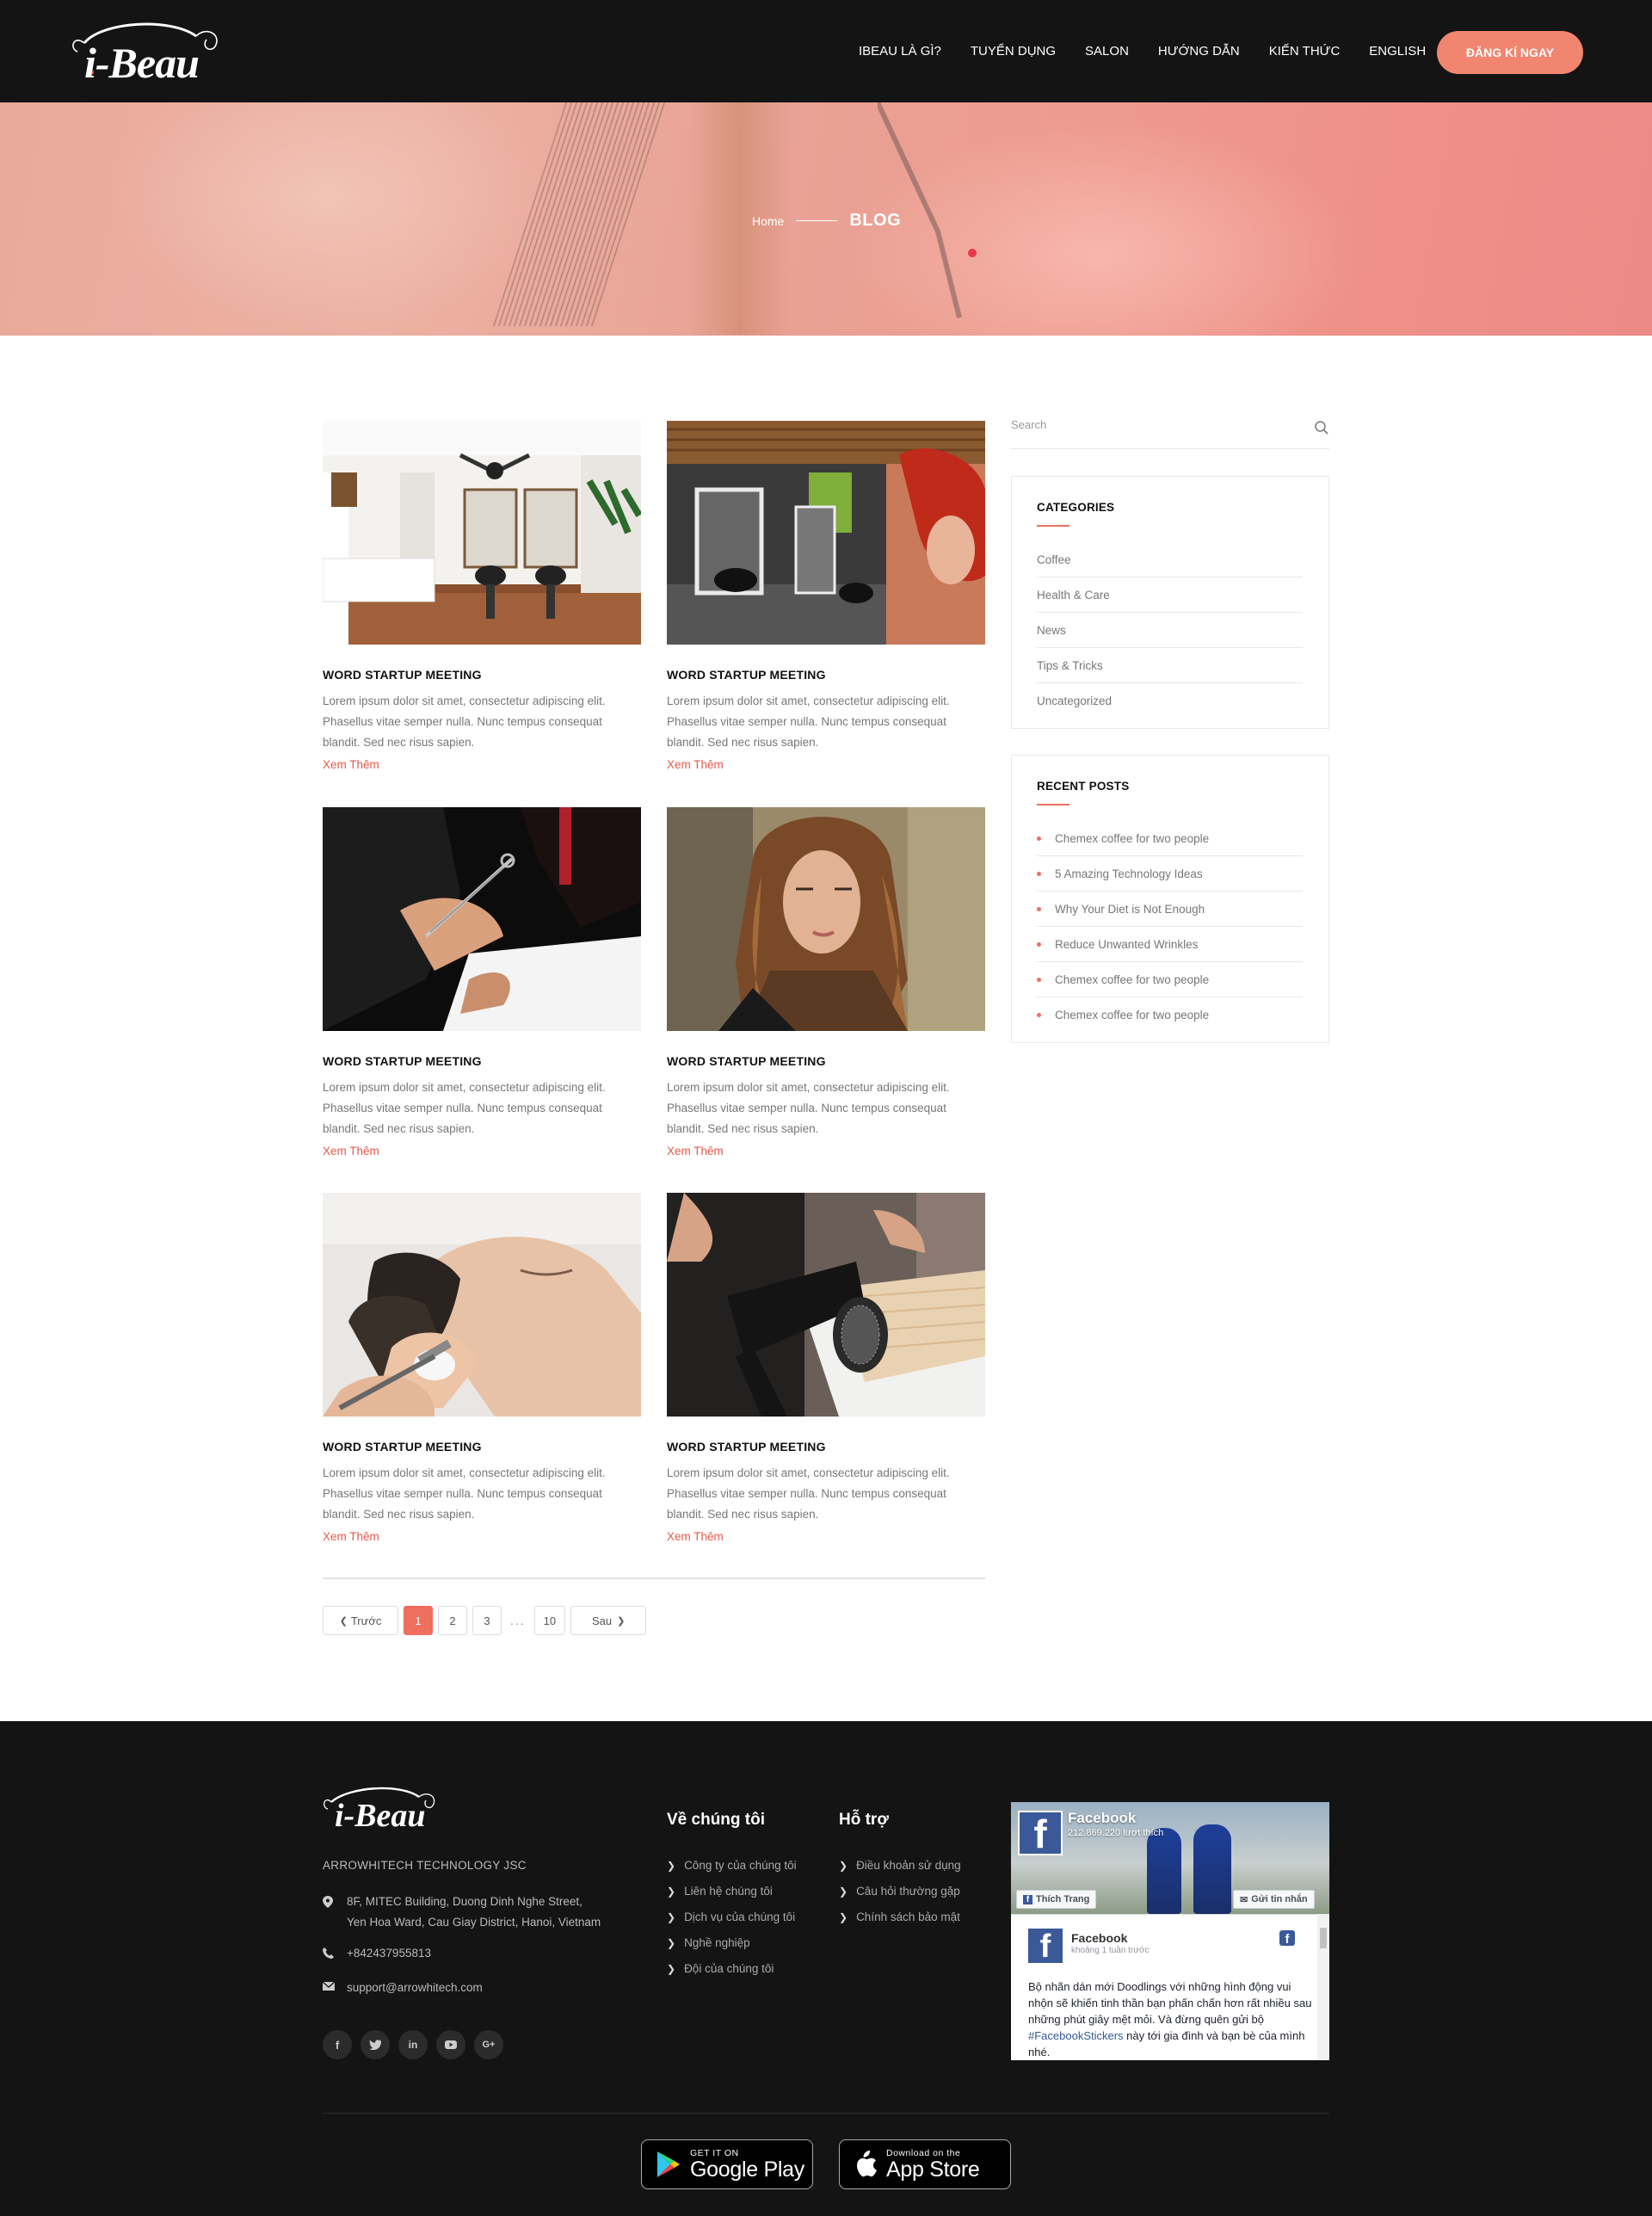 Image resolution: width=1652 pixels, height=2216 pixels. Describe the element at coordinates (1110, 1951) in the screenshot. I see `facebook-post-time: khoảng 1 tuần trước` at that location.